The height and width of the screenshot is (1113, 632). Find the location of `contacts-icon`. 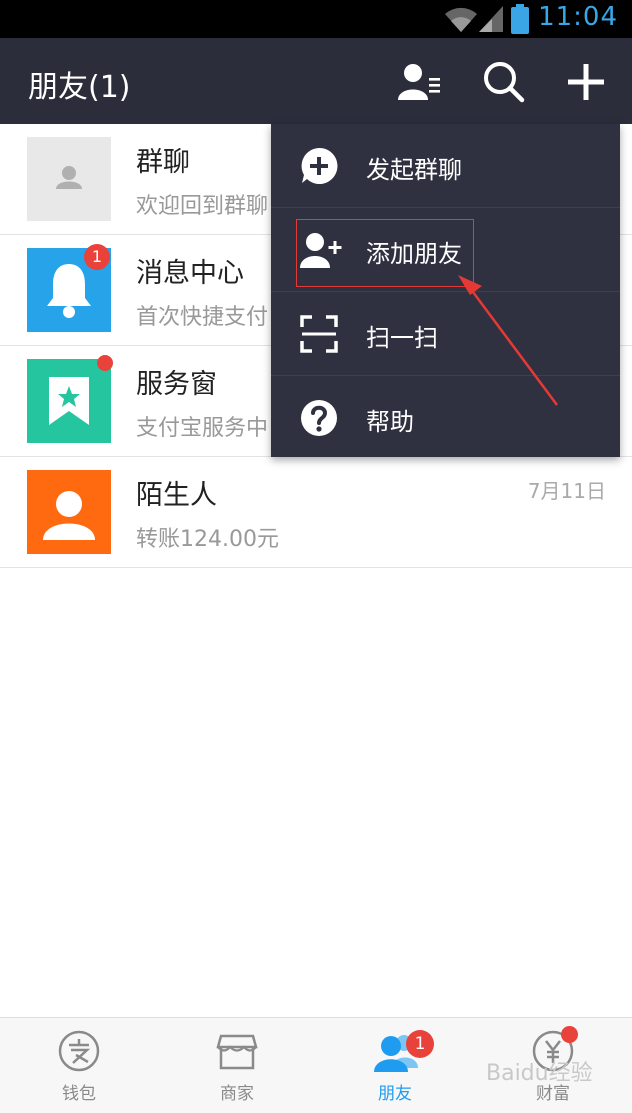

contacts-icon is located at coordinates (420, 82).